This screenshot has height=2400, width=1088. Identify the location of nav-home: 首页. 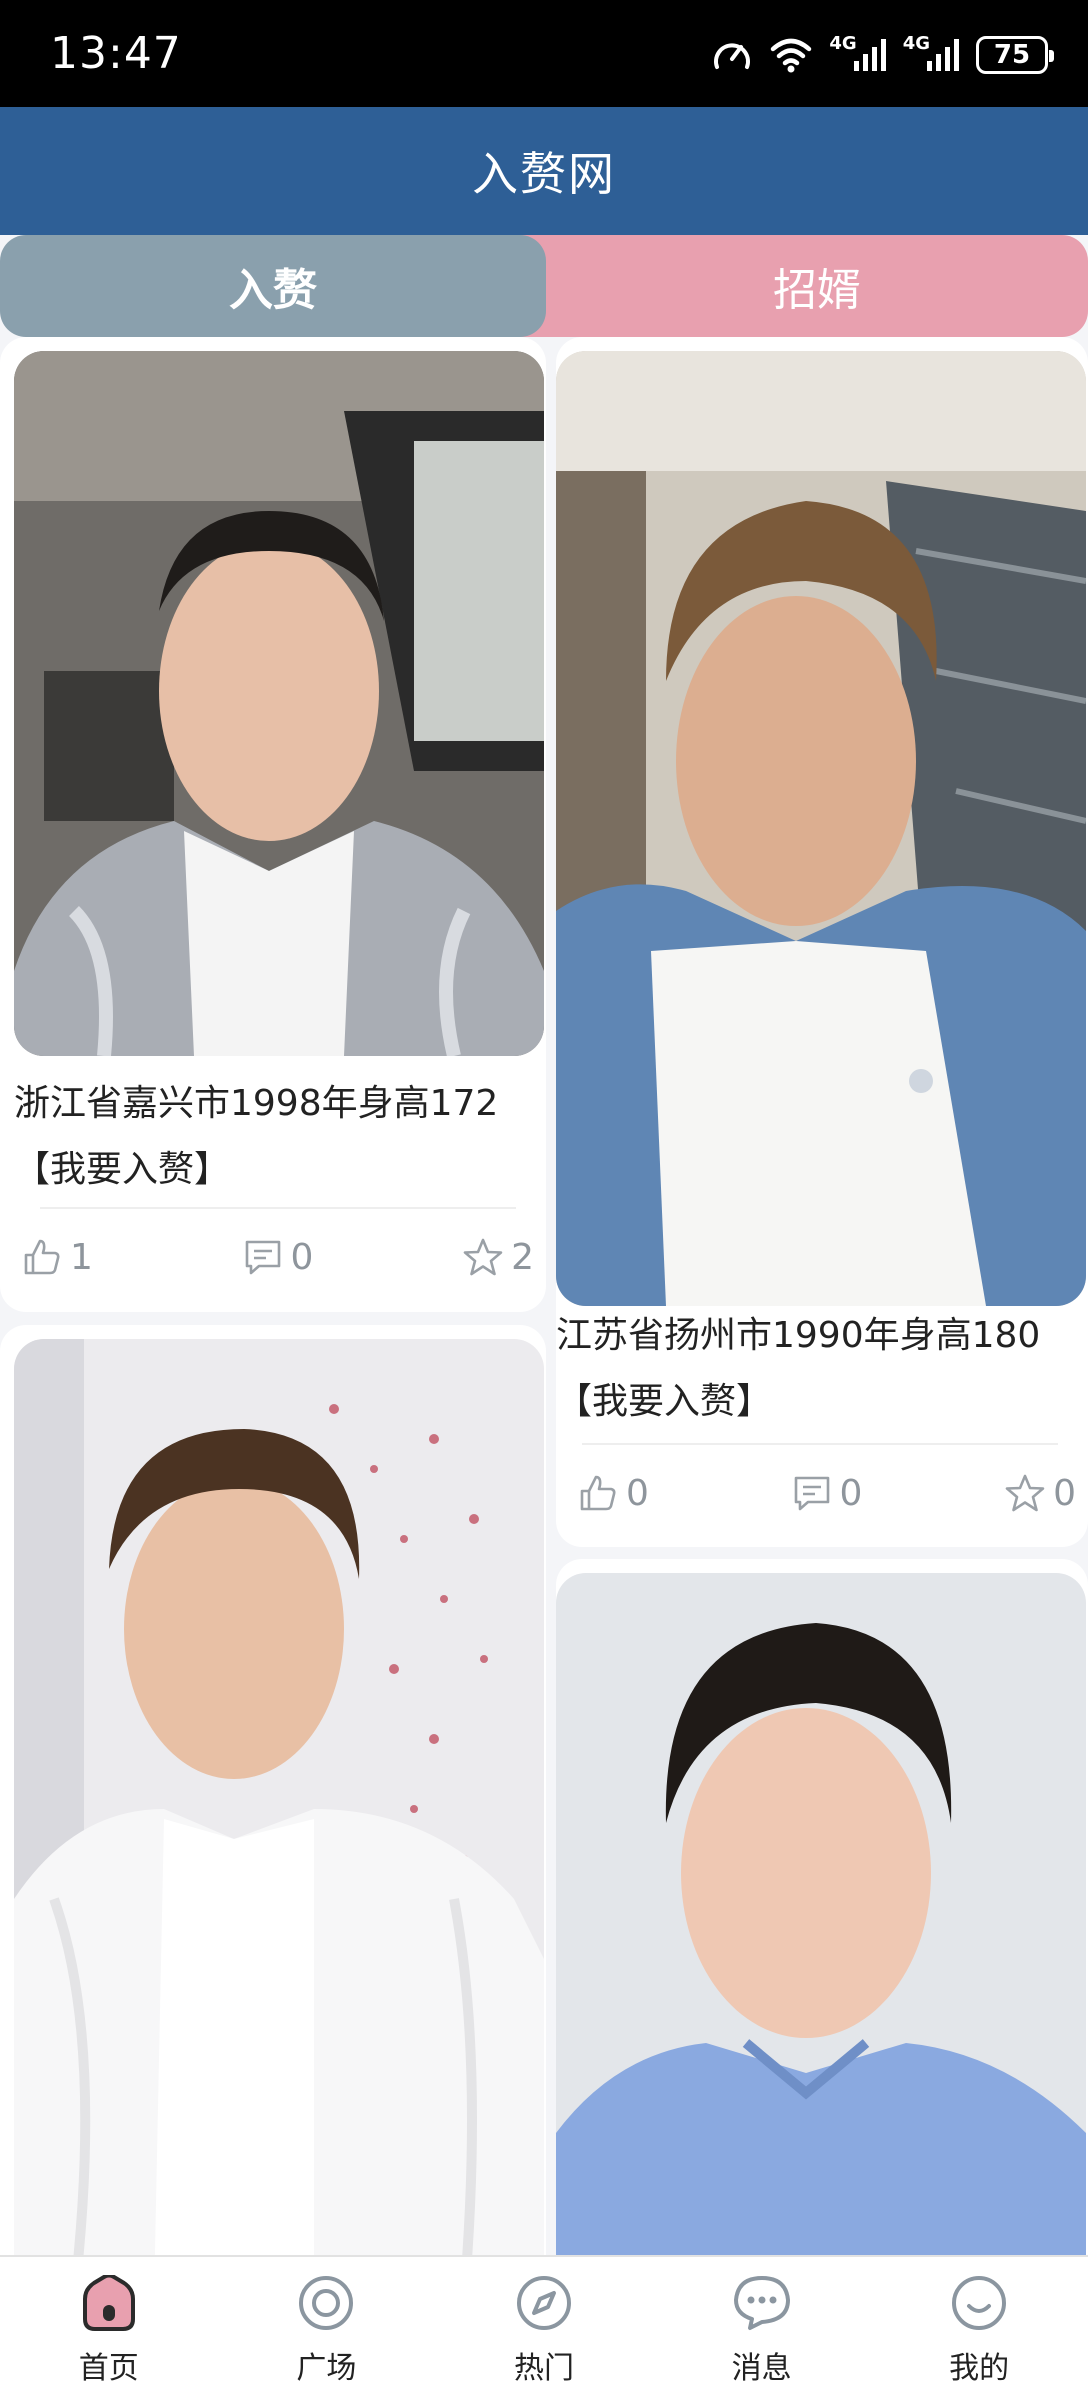
(109, 2328).